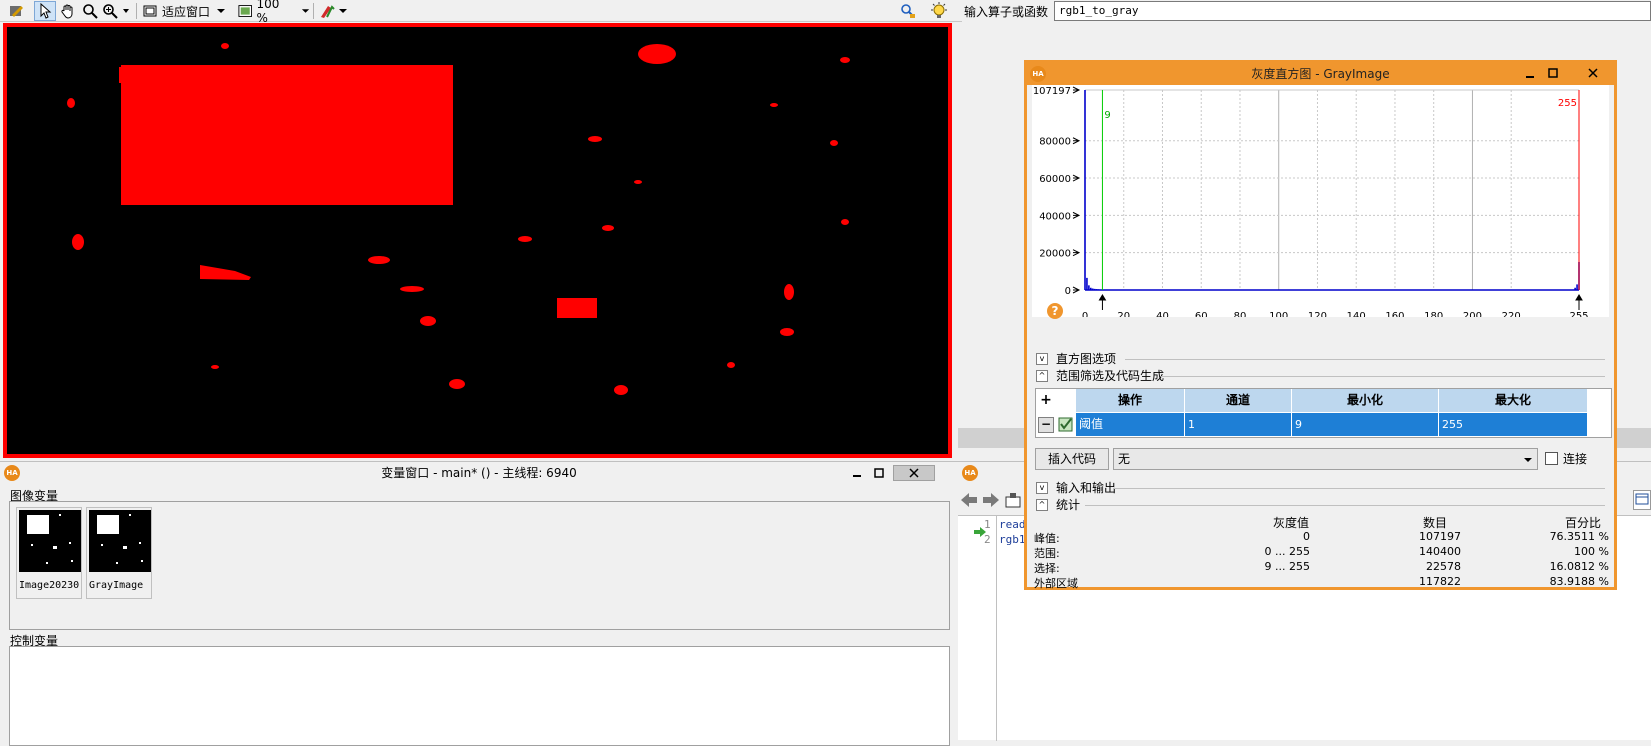  What do you see at coordinates (1352, 11) in the screenshot?
I see `operator-input: rgb1_to_gray` at bounding box center [1352, 11].